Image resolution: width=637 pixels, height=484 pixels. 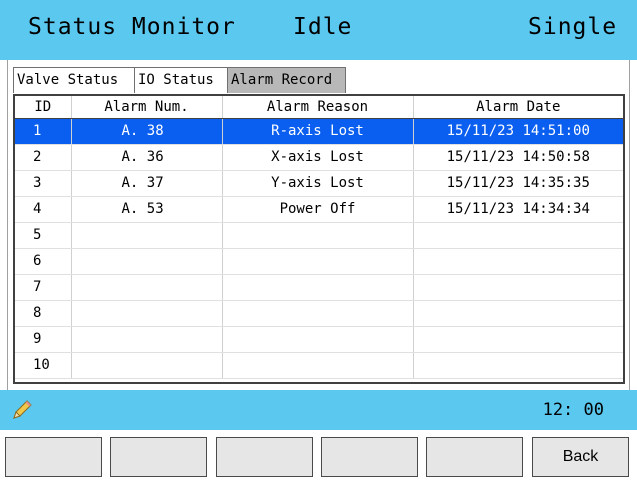 I want to click on table-row: 10, so click(x=319, y=365).